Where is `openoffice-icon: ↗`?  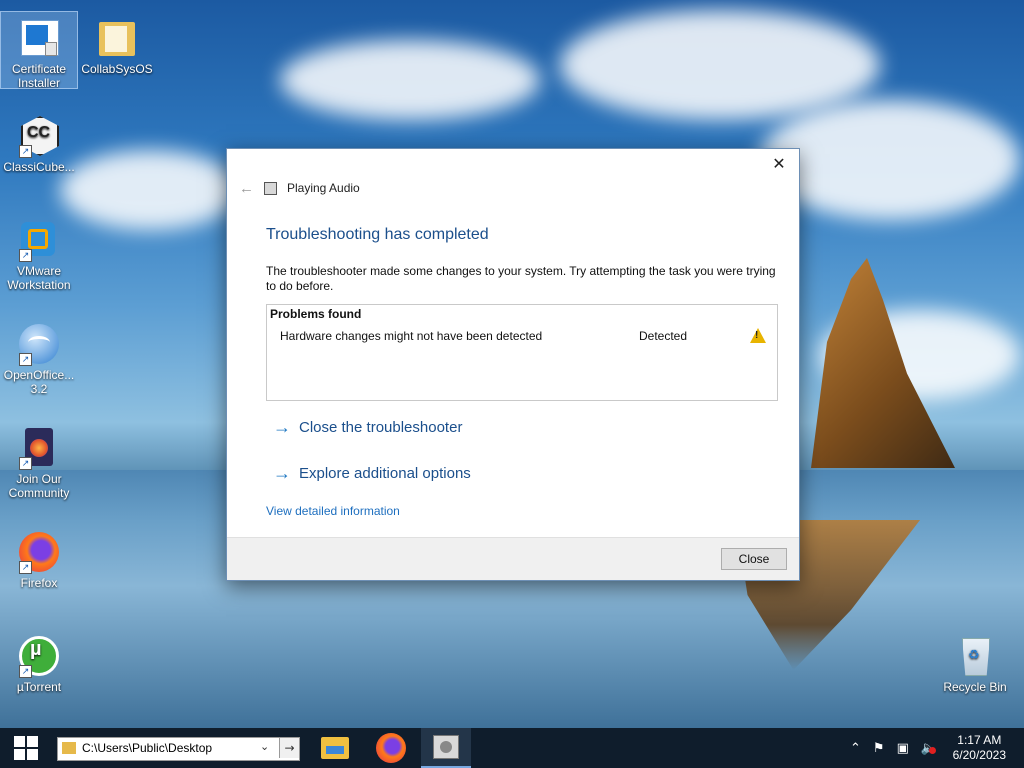
openoffice-icon: ↗ is located at coordinates (39, 344).